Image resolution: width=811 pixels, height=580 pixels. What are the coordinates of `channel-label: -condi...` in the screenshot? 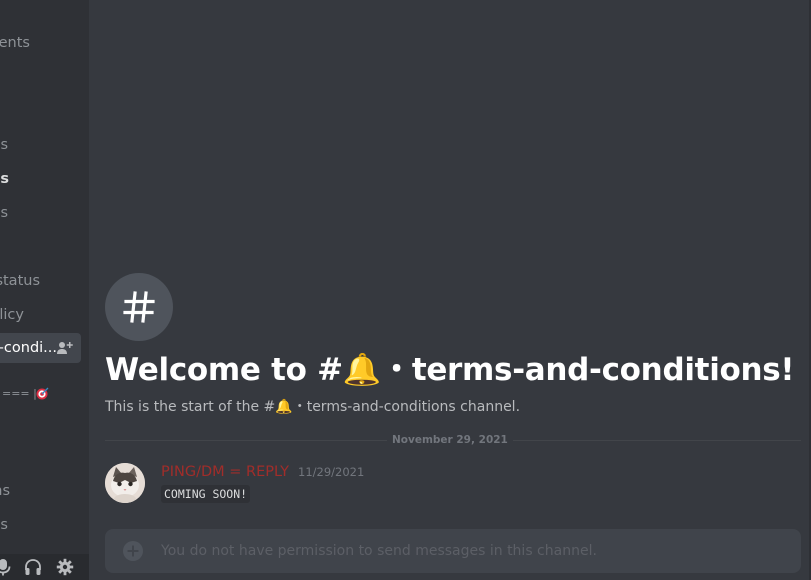 It's located at (28, 348).